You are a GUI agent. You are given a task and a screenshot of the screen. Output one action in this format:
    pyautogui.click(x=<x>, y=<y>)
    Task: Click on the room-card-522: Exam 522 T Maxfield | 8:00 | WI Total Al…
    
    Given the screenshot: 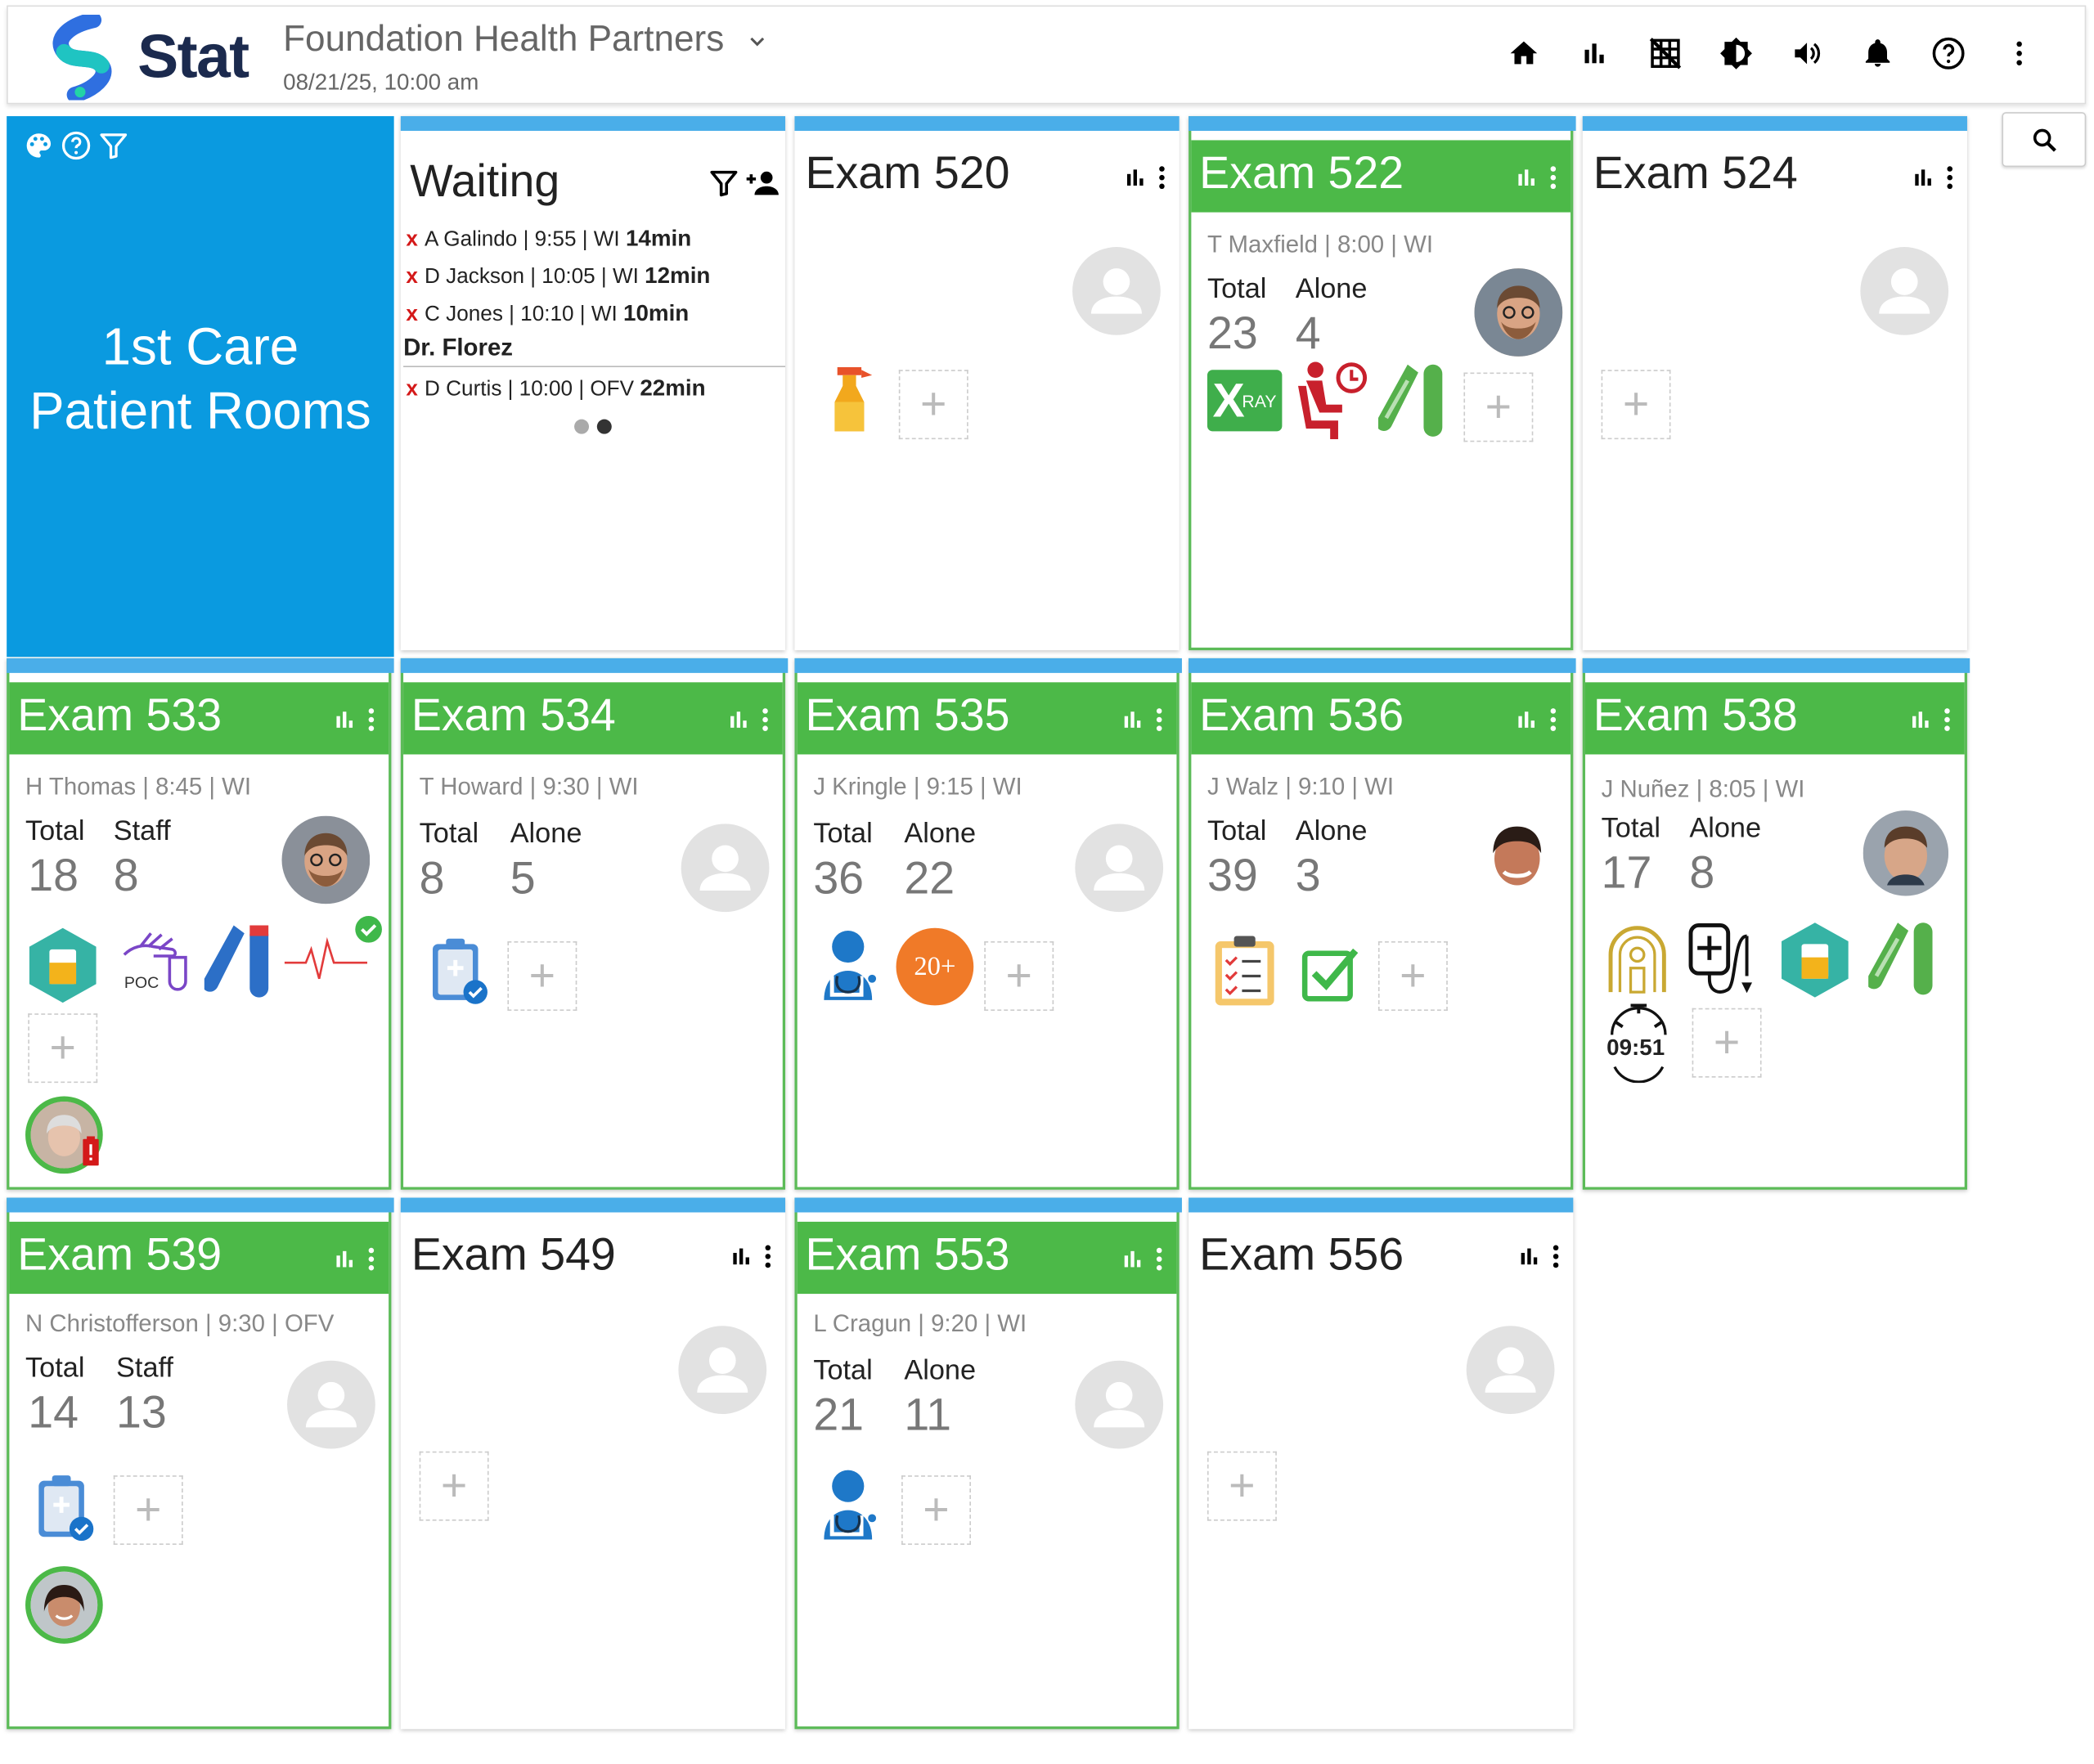 What is the action you would take?
    pyautogui.click(x=1382, y=383)
    